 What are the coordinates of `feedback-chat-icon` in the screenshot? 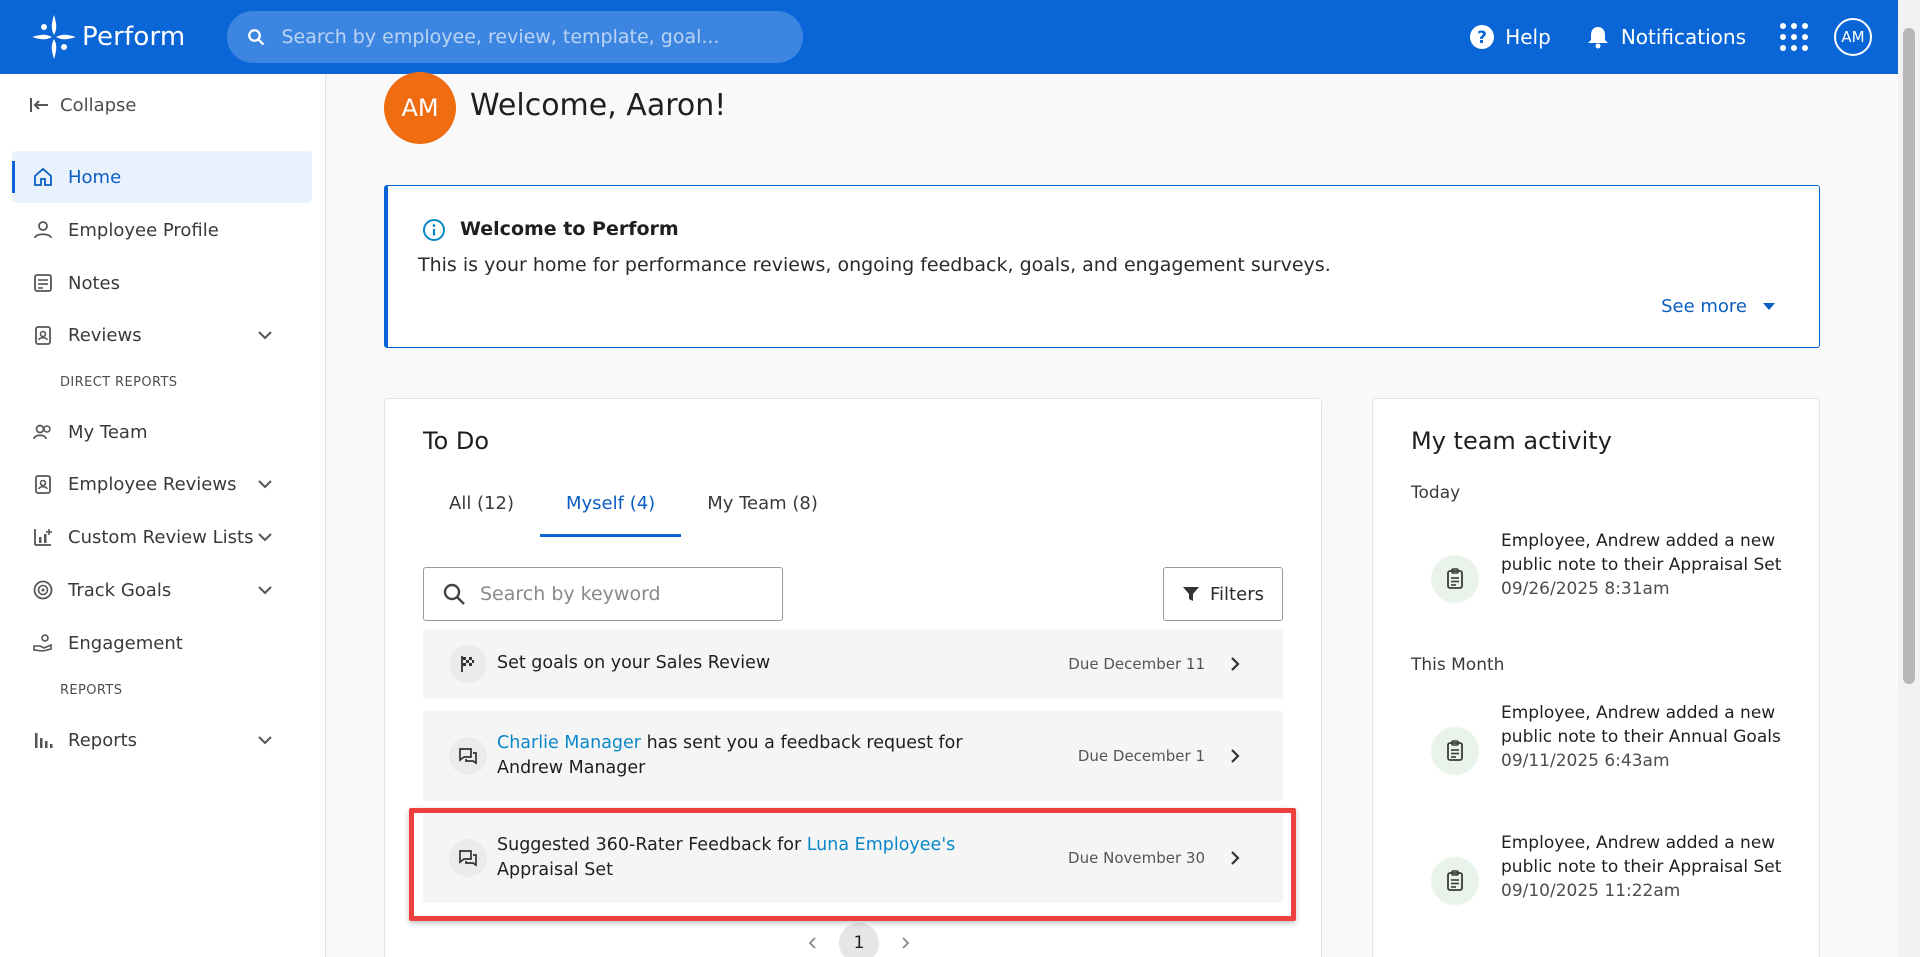 It's located at (468, 756).